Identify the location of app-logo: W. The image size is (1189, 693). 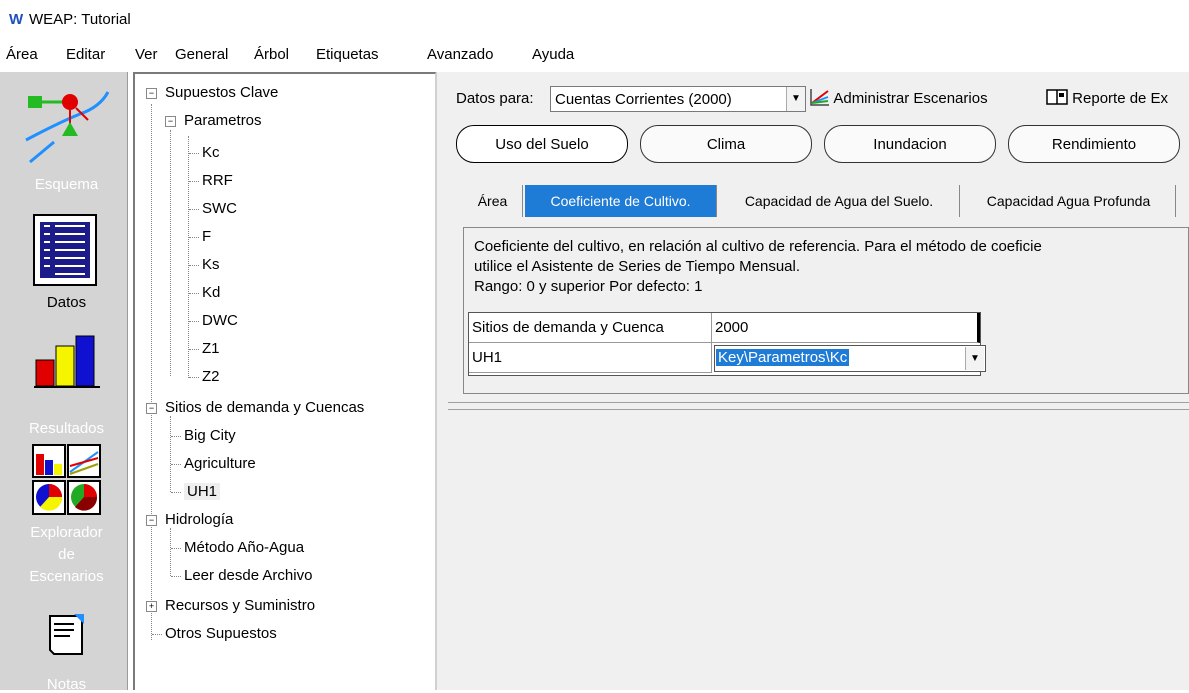
(16, 19).